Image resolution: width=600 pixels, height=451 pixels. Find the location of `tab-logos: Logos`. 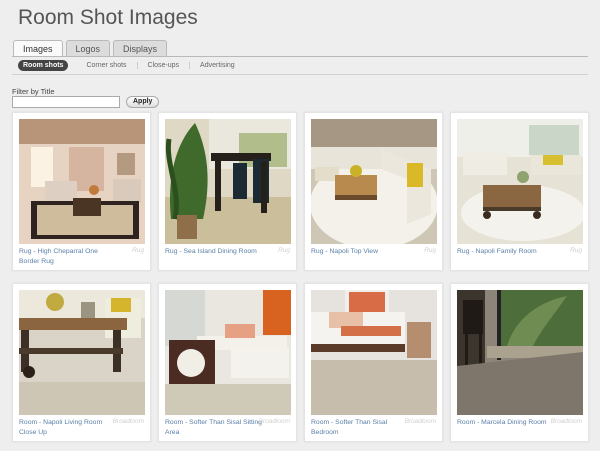

tab-logos: Logos is located at coordinates (88, 48).